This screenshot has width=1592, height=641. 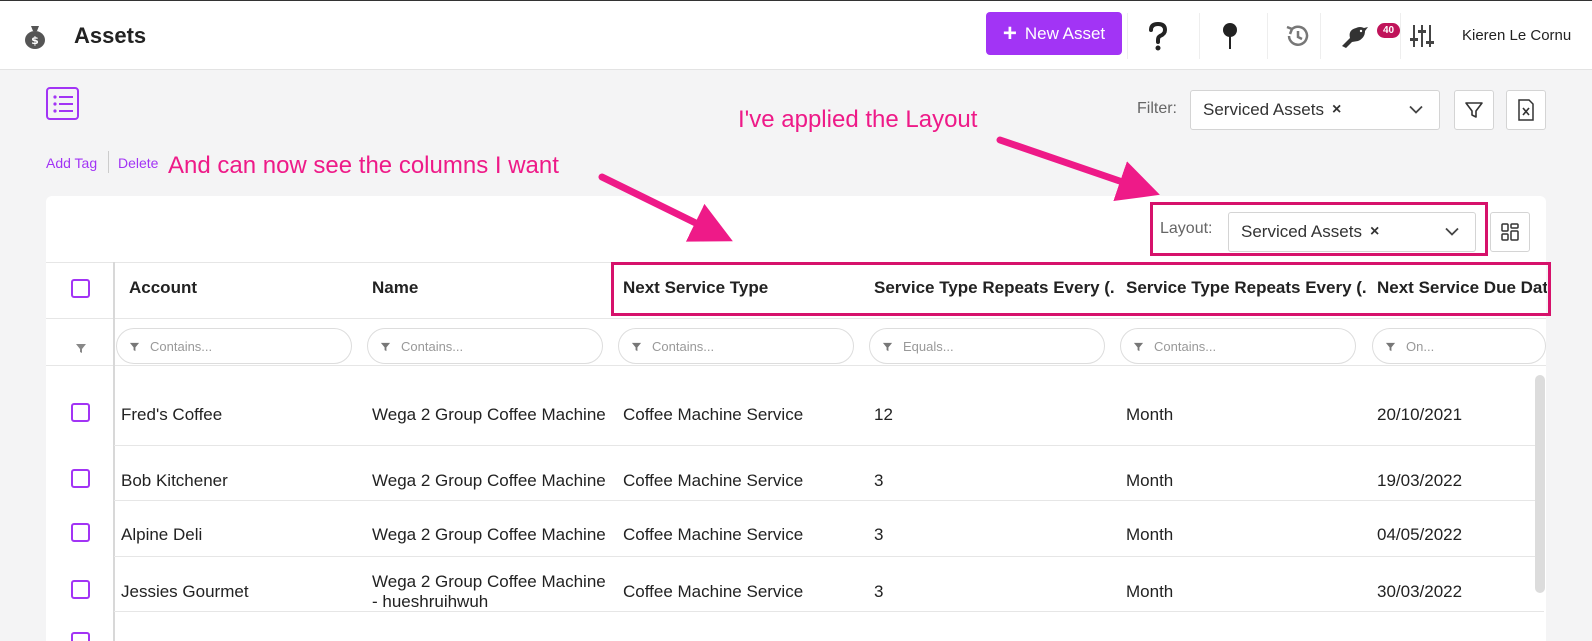 I want to click on list-view-button, so click(x=62, y=103).